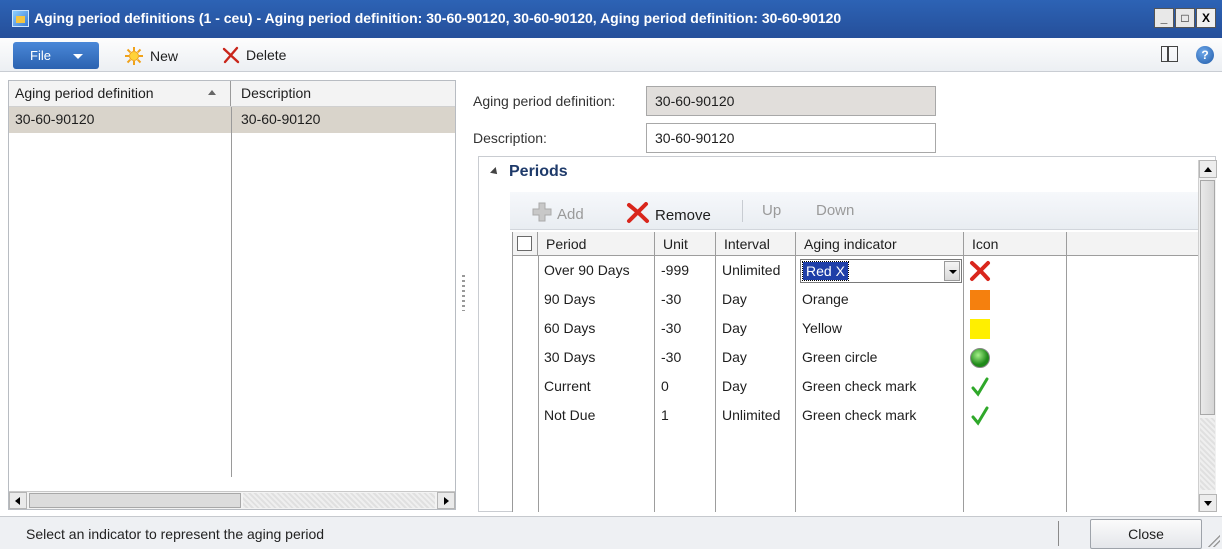 This screenshot has width=1222, height=549. I want to click on delete-button: Delete, so click(254, 55).